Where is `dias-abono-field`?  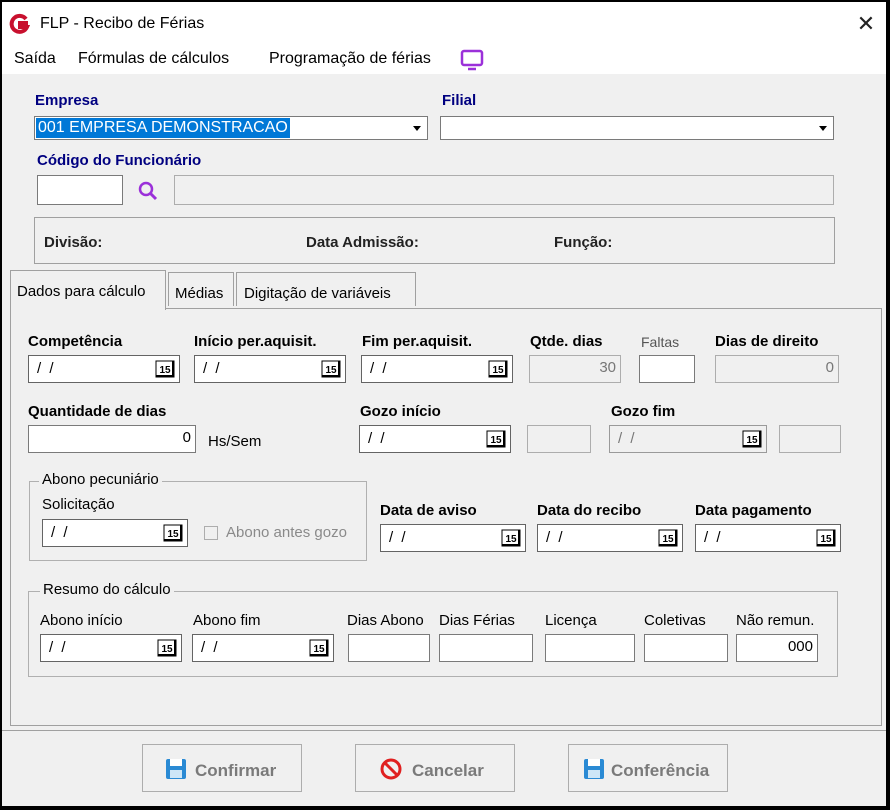 dias-abono-field is located at coordinates (389, 648).